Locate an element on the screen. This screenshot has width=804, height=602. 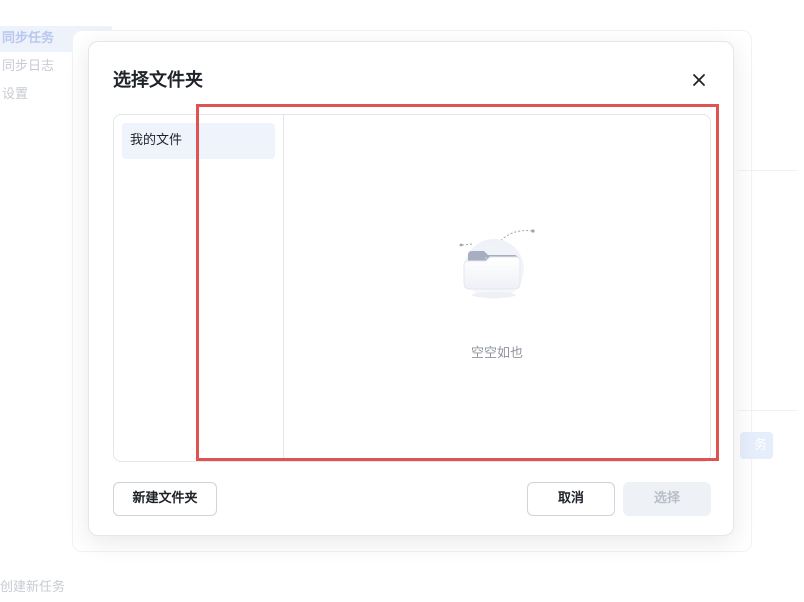
sidebar-item-settings: 设置 is located at coordinates (14, 95).